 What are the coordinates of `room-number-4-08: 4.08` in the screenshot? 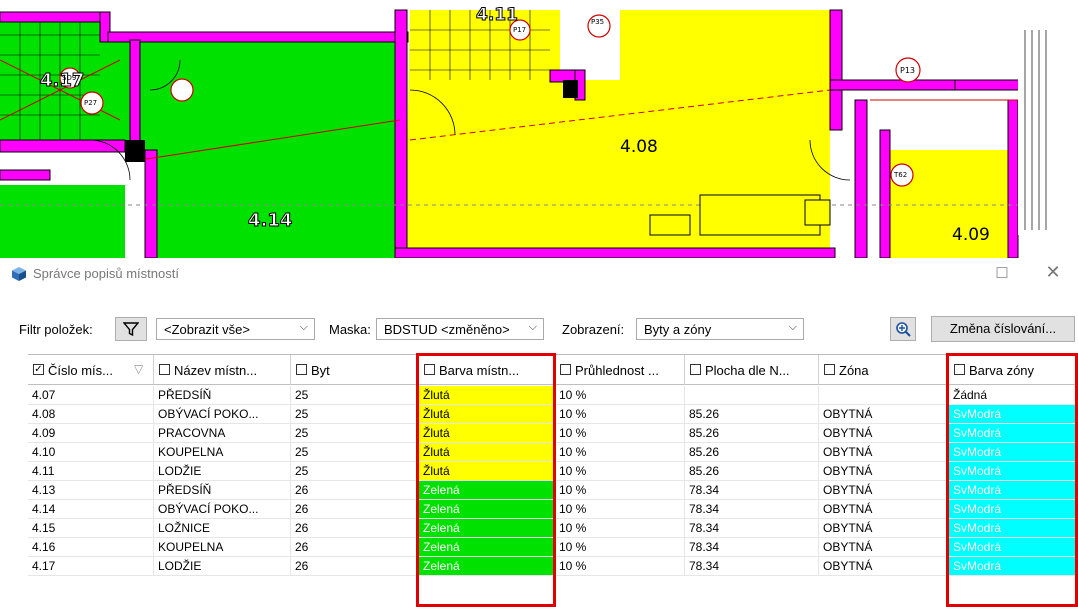 It's located at (639, 147).